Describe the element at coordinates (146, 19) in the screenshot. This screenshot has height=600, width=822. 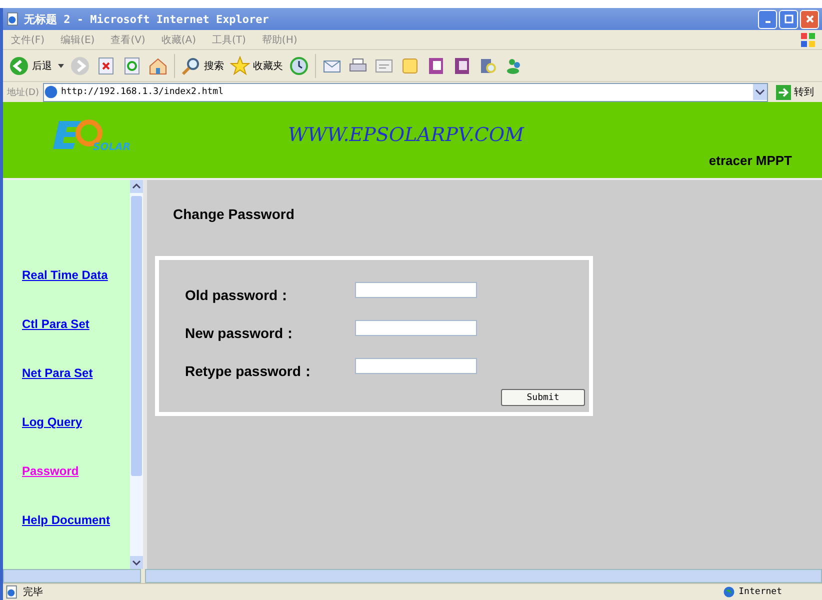
I see `window-title: 无标题 2 - Microsoft Internet Explorer` at that location.